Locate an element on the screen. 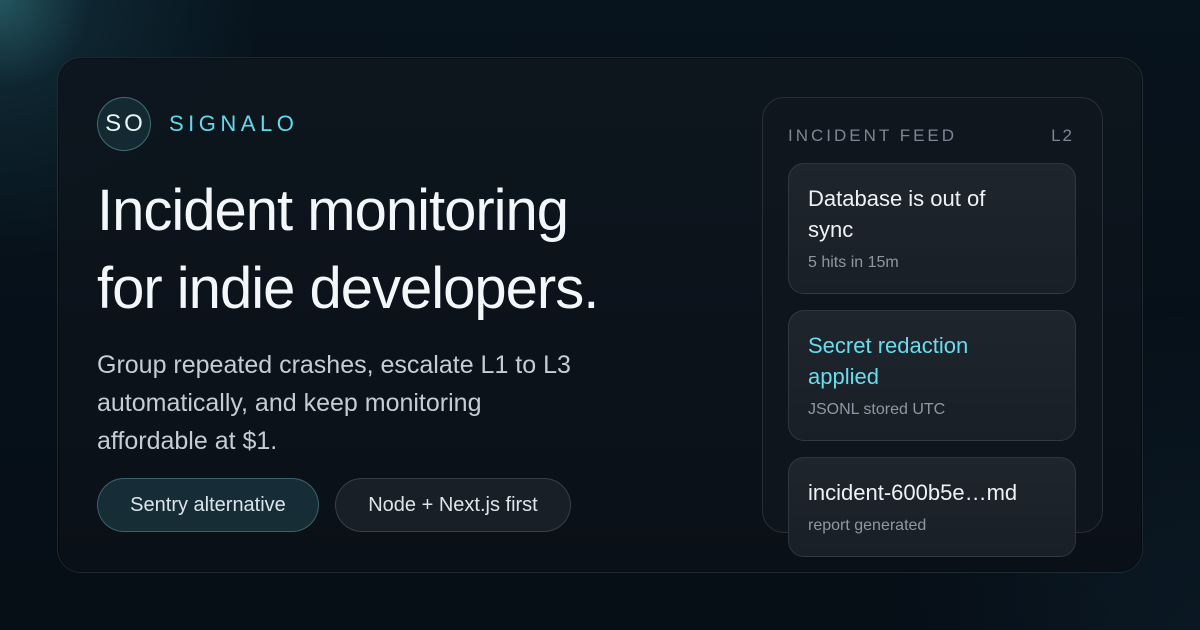  feed-item-detail: report generated is located at coordinates (867, 525).